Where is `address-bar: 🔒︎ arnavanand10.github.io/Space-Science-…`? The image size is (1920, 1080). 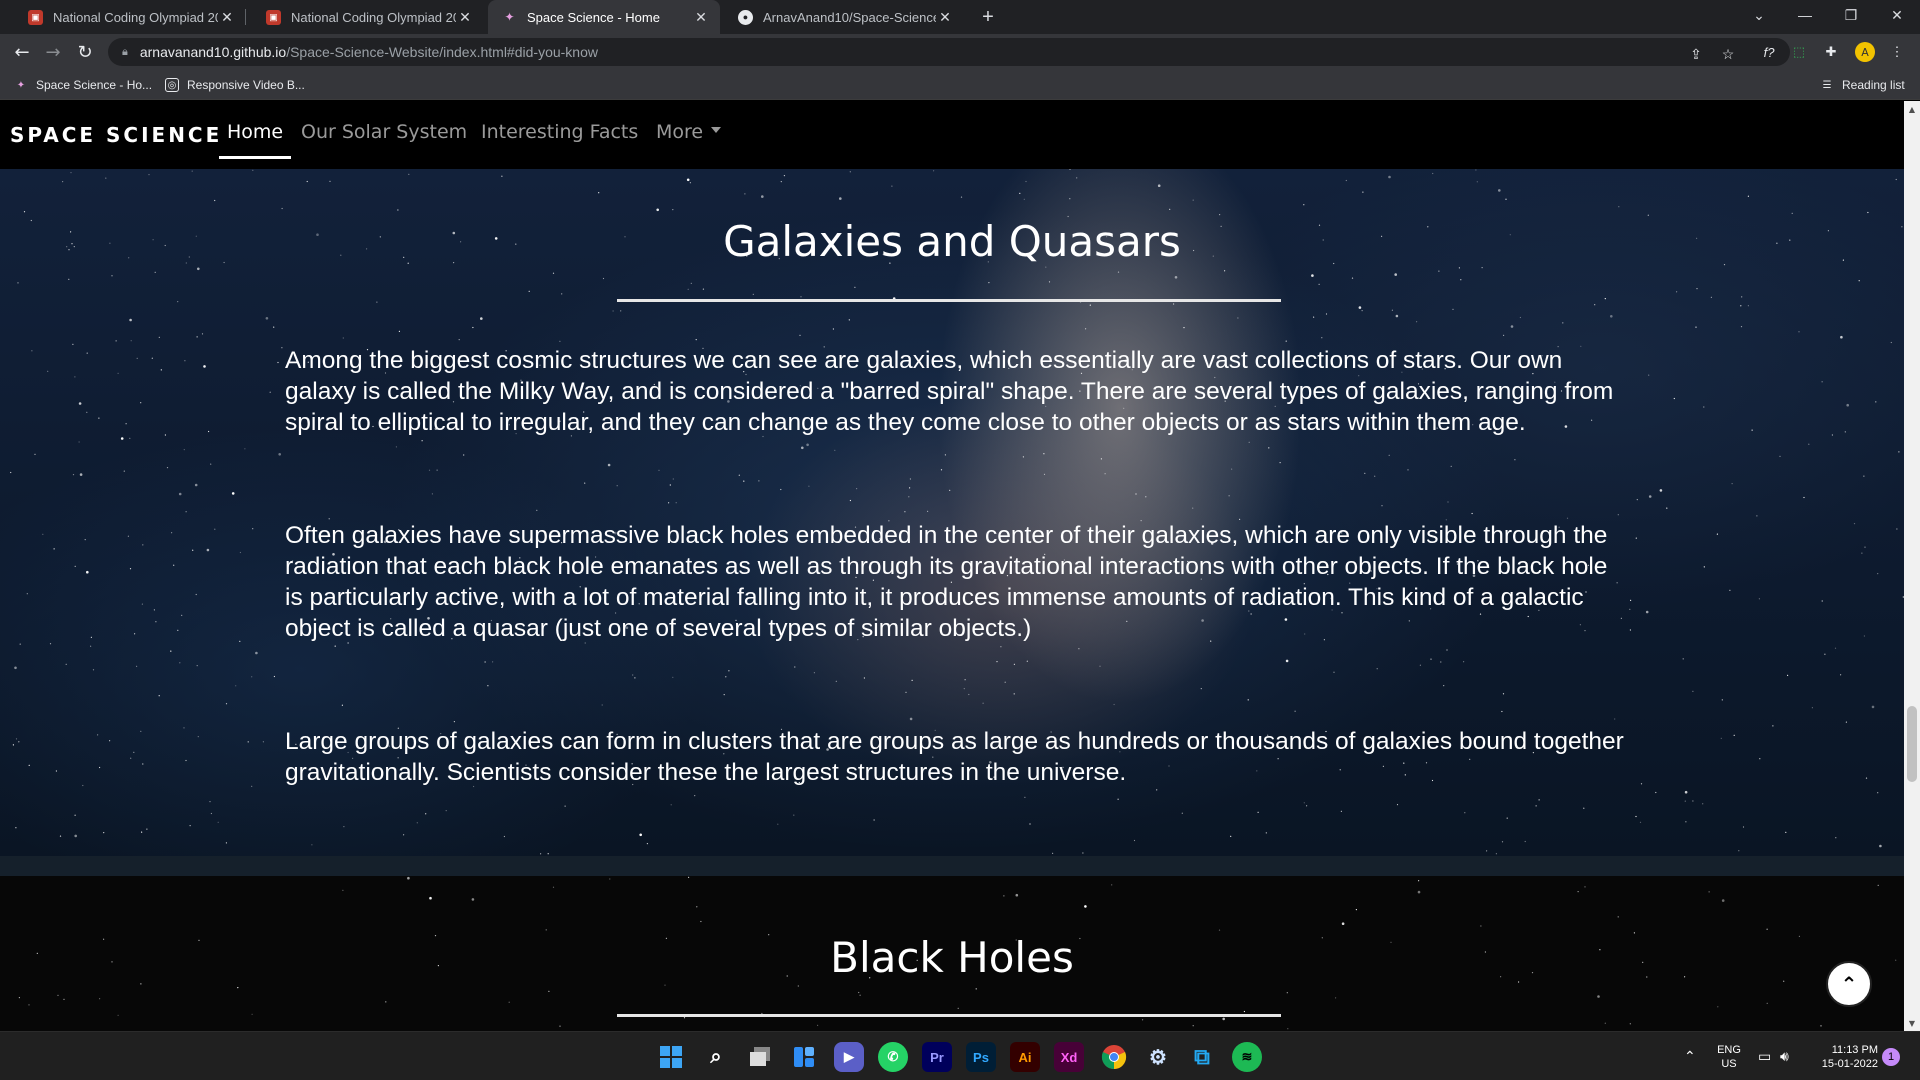
address-bar: 🔒︎ arnavanand10.github.io/Space-Science-… is located at coordinates (949, 52).